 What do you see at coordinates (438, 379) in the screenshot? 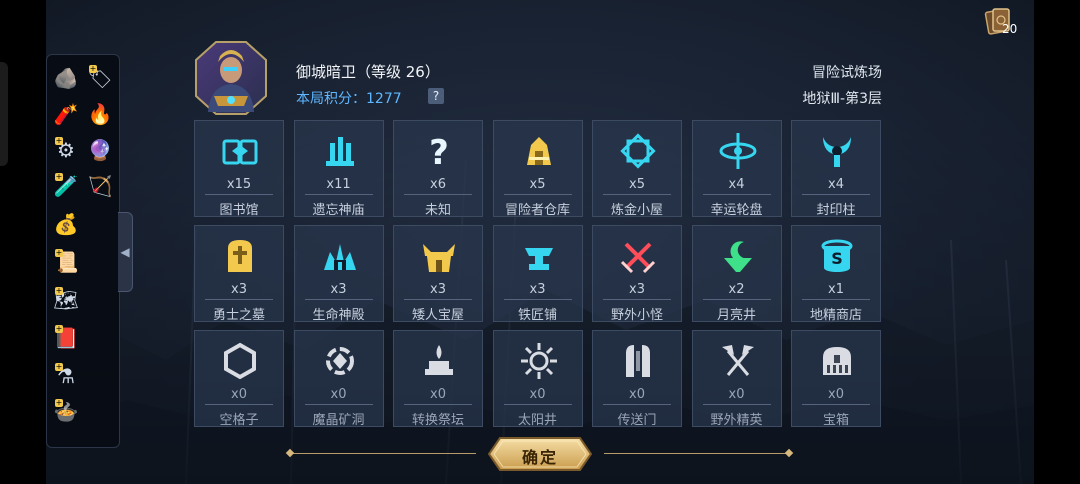
I see `room-tile: x0 转换祭坛` at bounding box center [438, 379].